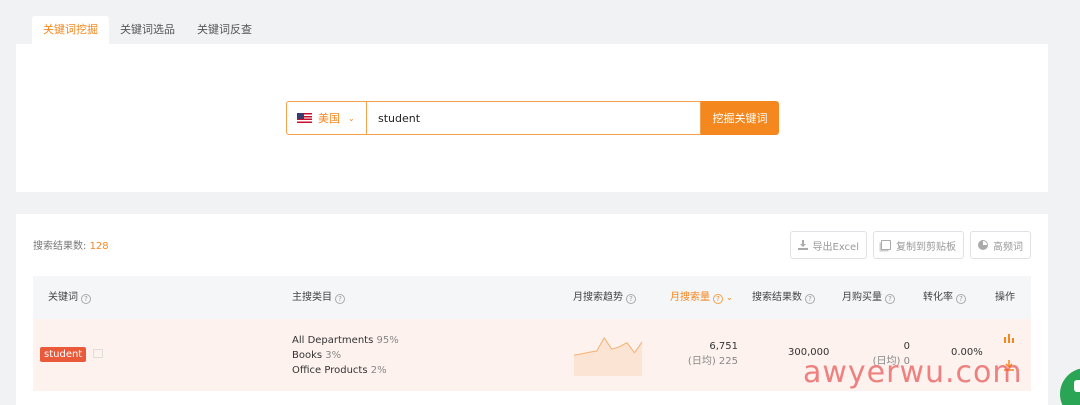 This screenshot has width=1080, height=405. I want to click on category-item: Office Products 2%, so click(345, 370).